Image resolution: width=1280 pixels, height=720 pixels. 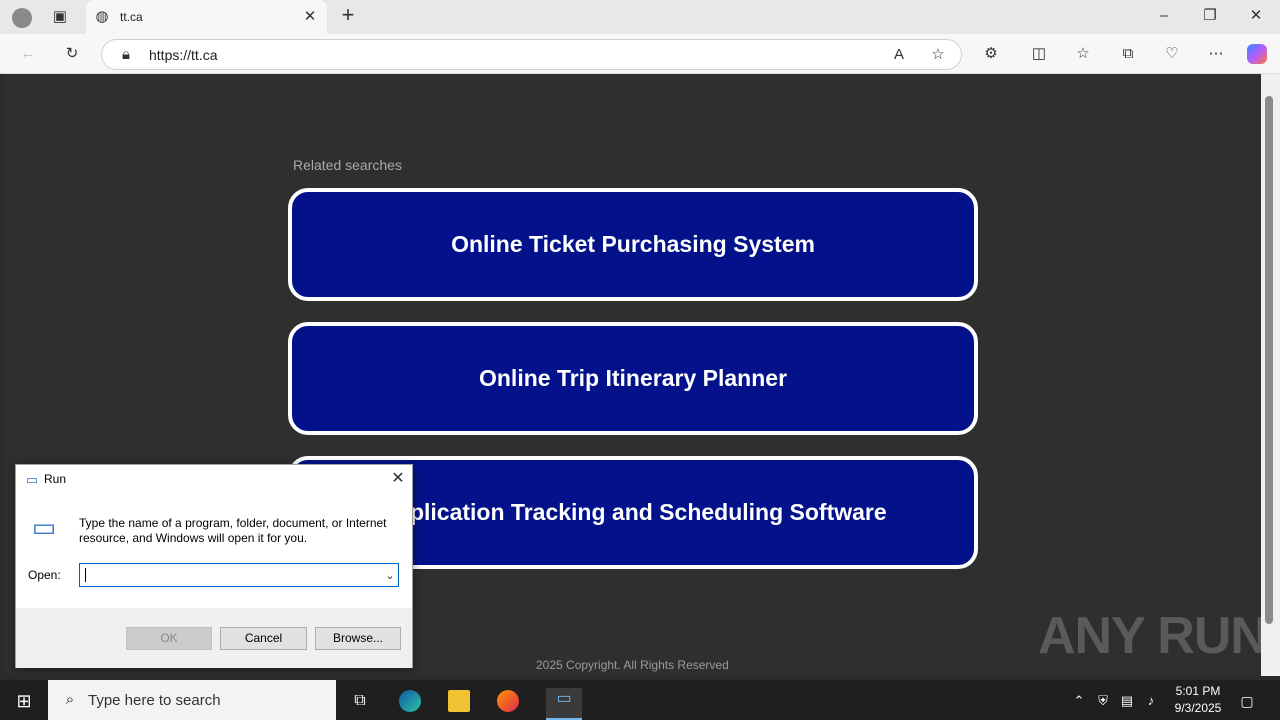 I want to click on firefox-icon, so click(x=508, y=701).